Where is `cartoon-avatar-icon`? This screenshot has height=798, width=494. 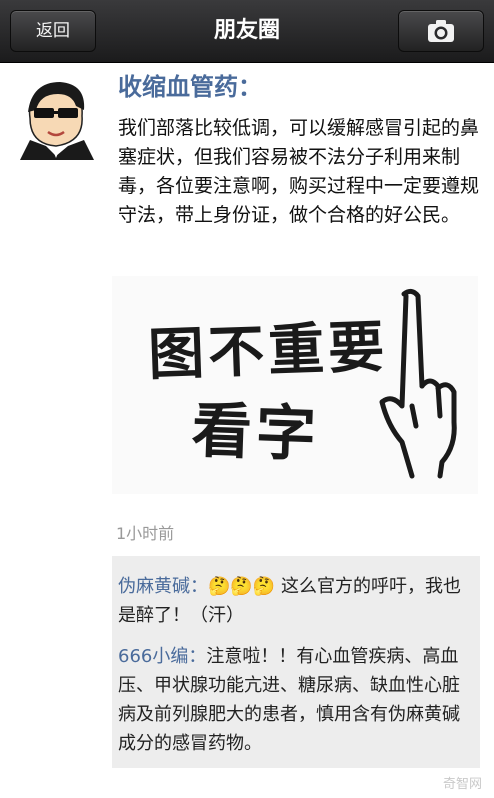
cartoon-avatar-icon is located at coordinates (56, 116).